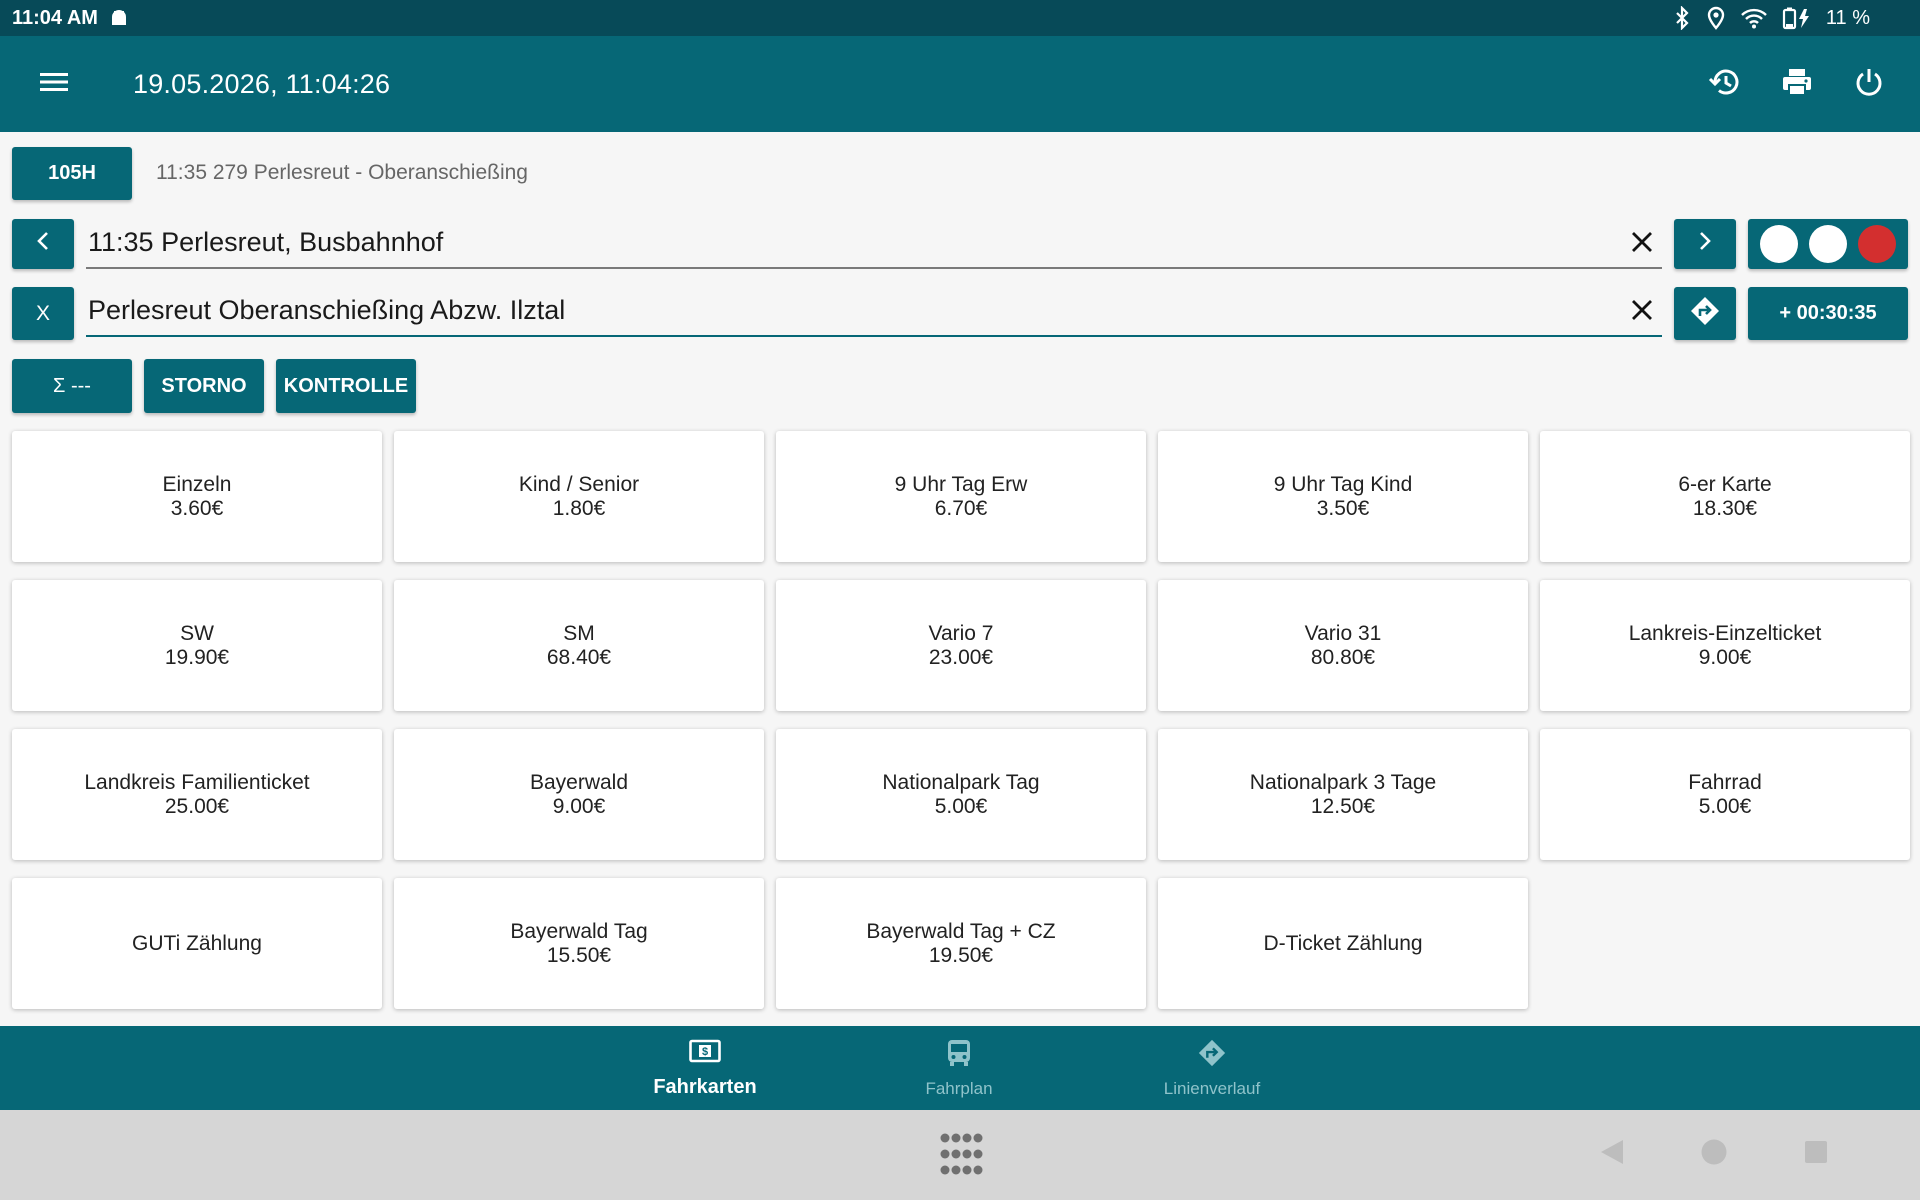  What do you see at coordinates (959, 1088) in the screenshot?
I see `nav-timetable-label: Fahrplan` at bounding box center [959, 1088].